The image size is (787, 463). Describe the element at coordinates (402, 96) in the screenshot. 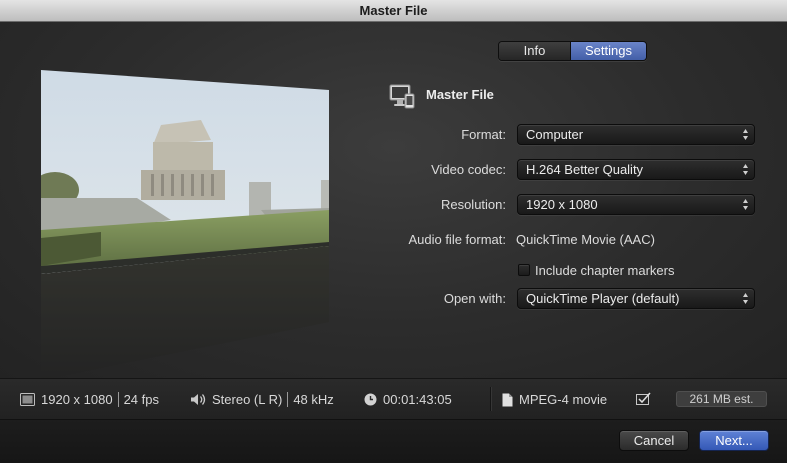

I see `computer-icon` at that location.